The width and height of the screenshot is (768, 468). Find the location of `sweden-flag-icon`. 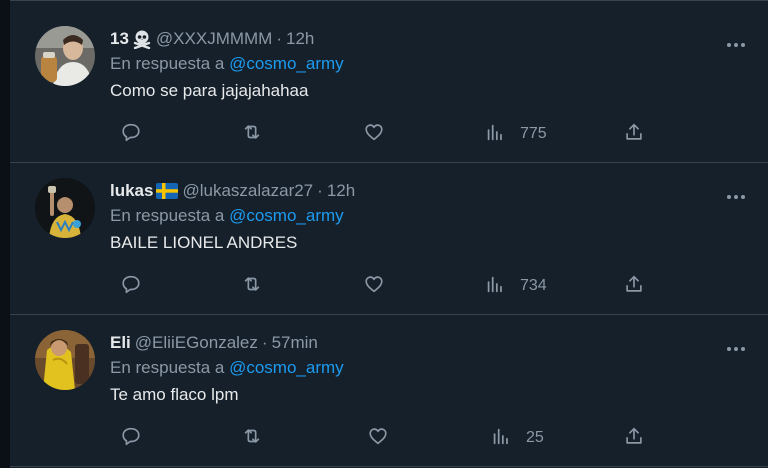

sweden-flag-icon is located at coordinates (167, 191).